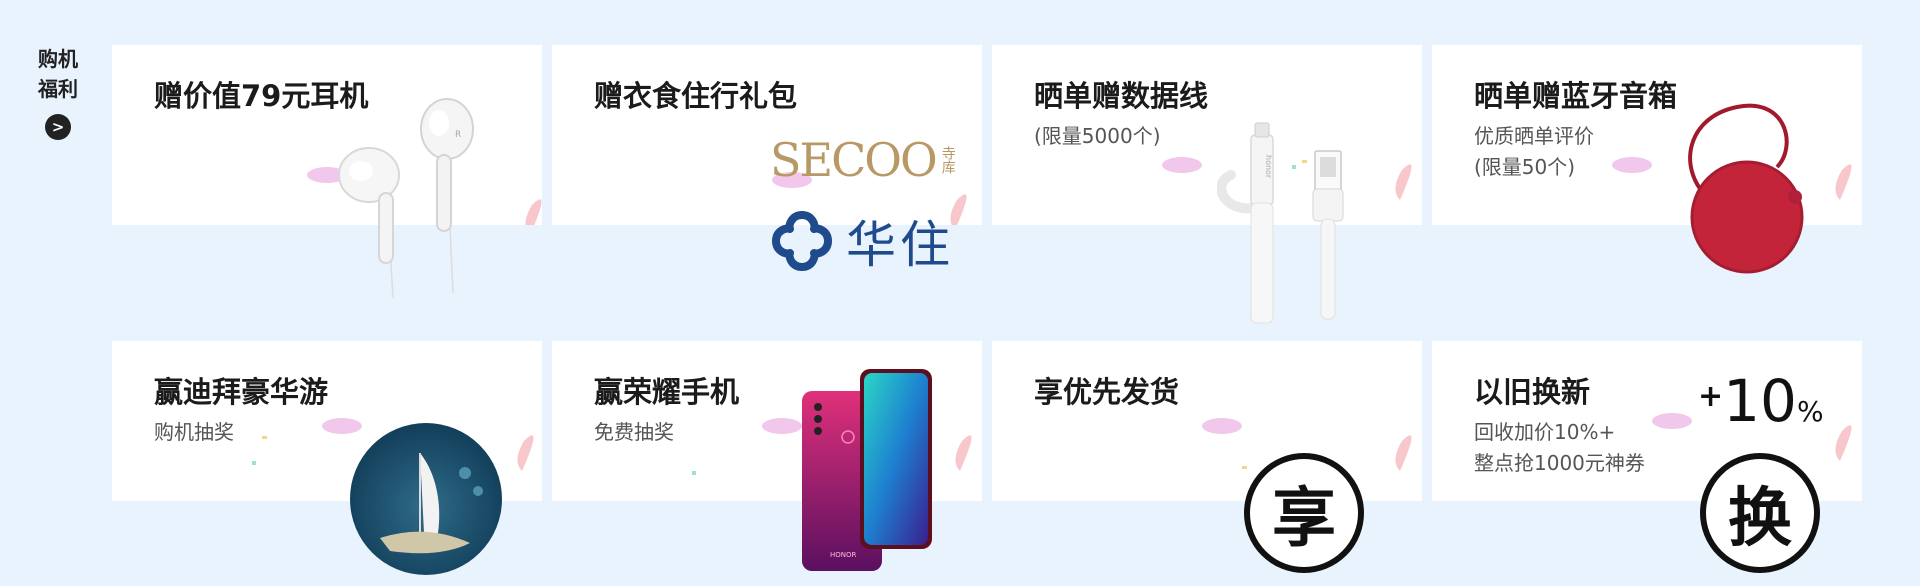  Describe the element at coordinates (1545, 432) in the screenshot. I see `card-subtitle-line1: 回收加价10%+` at that location.